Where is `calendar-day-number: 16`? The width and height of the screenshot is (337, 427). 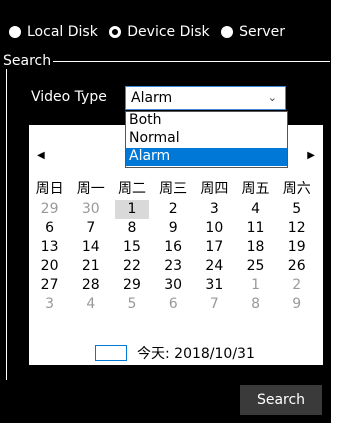 calendar-day-number: 16 is located at coordinates (173, 247).